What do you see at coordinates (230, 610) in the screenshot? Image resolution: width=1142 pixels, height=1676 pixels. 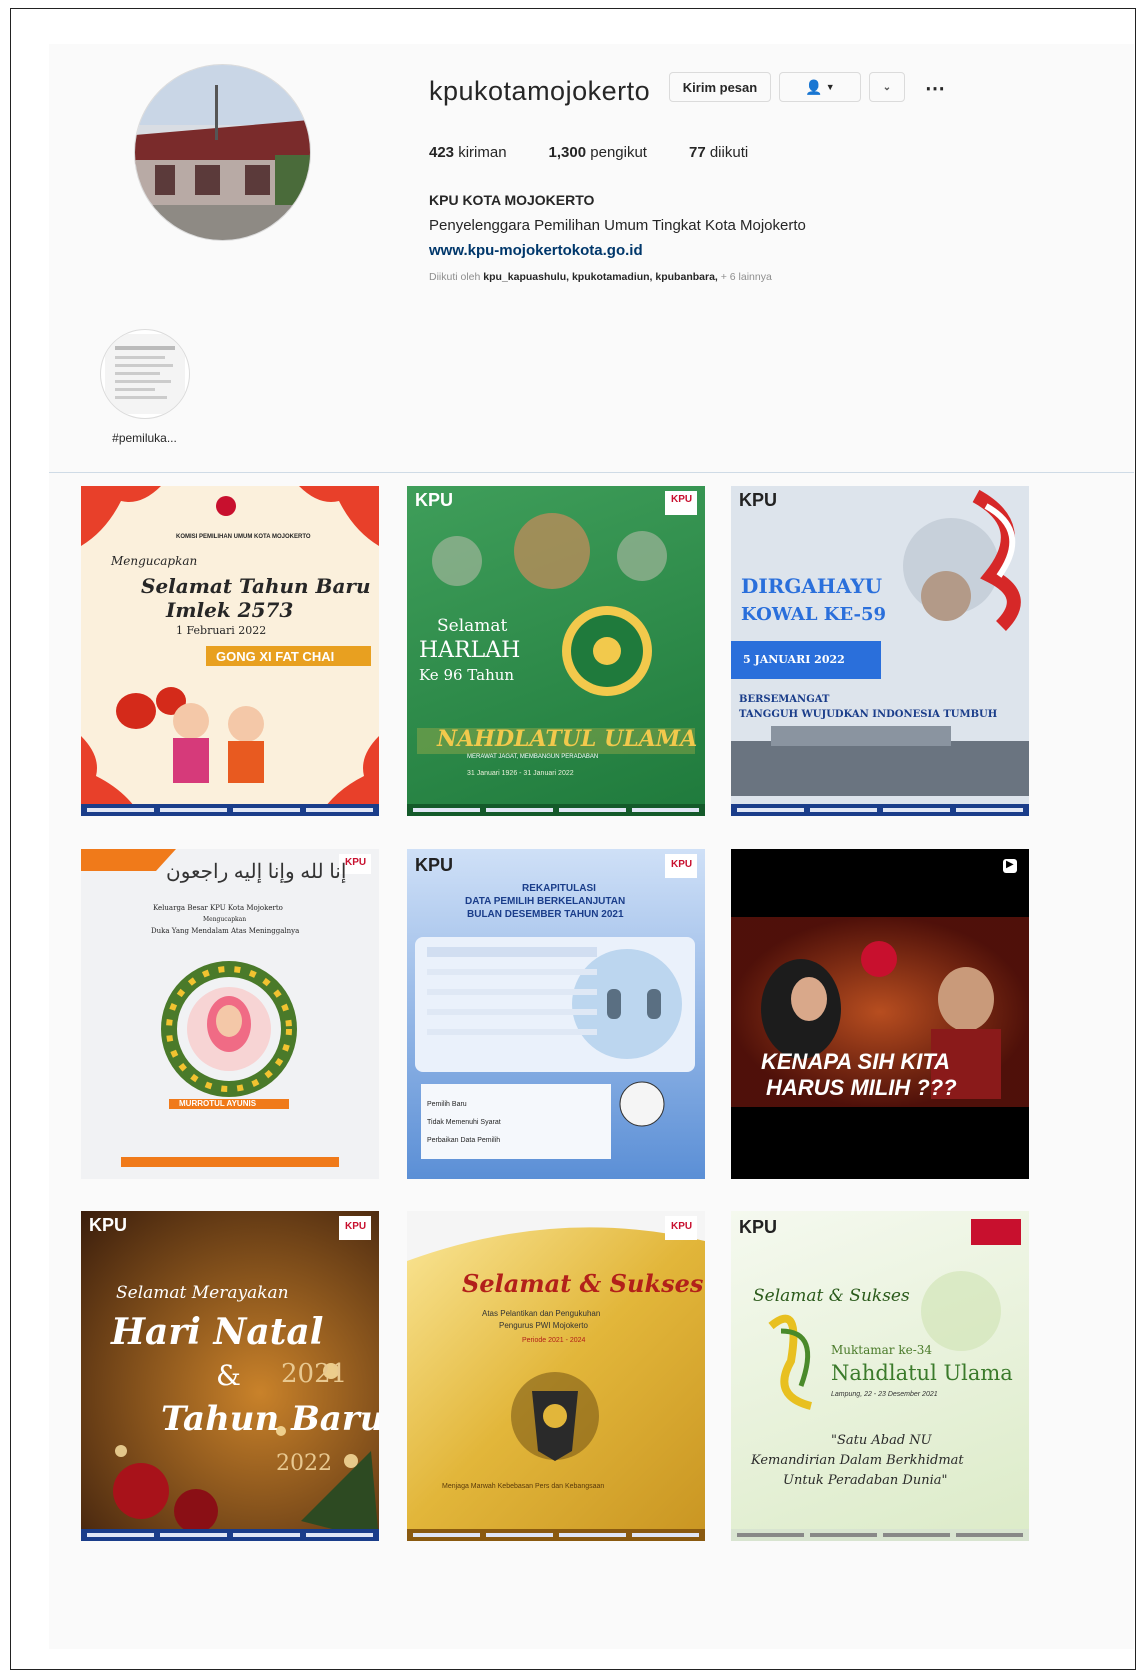 I see `post-title: Imlek 2573` at bounding box center [230, 610].